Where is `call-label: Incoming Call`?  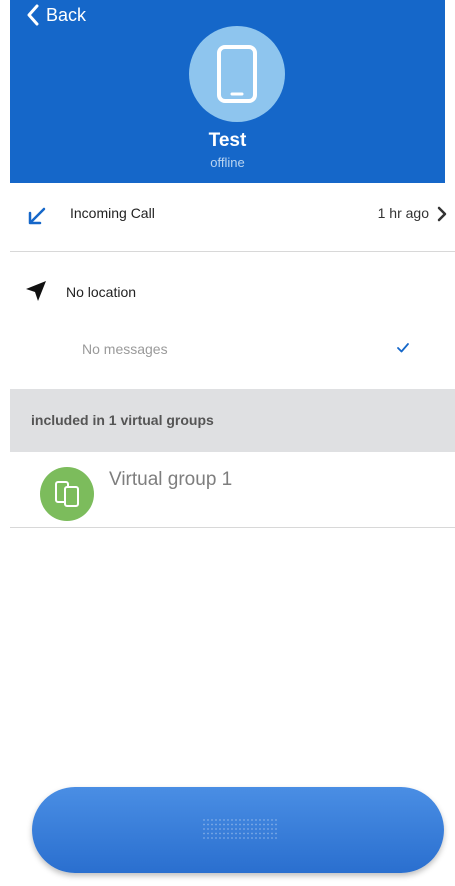
call-label: Incoming Call is located at coordinates (112, 213).